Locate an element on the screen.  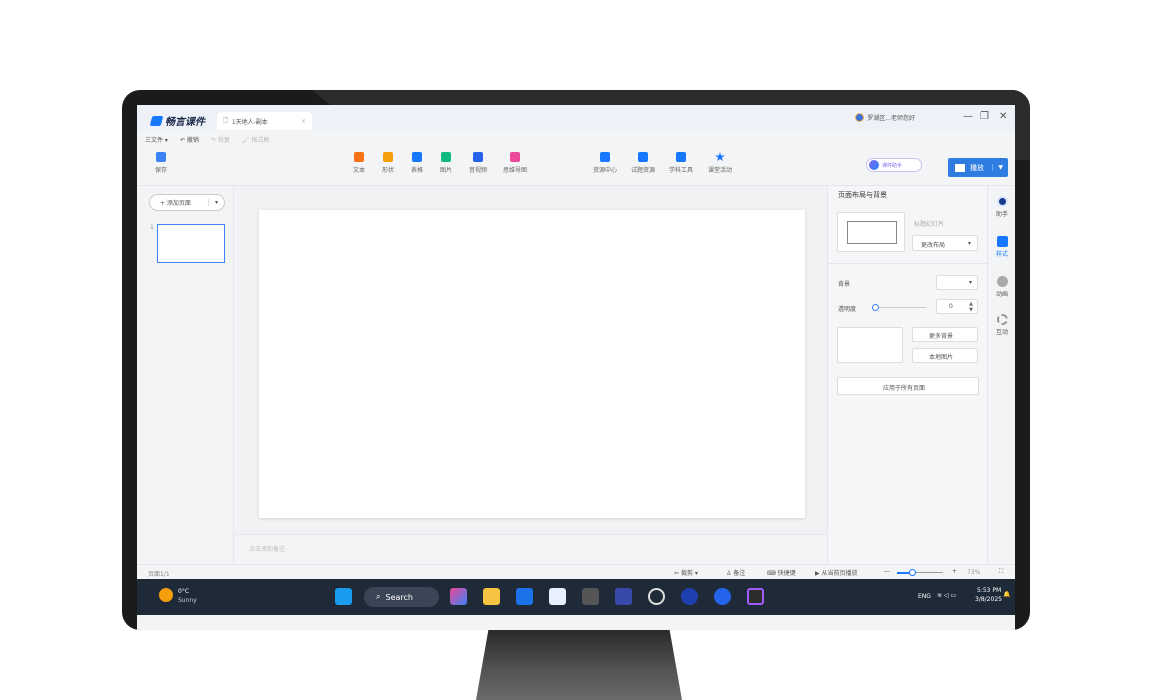
fit-screen-icon: ⛶ is located at coordinates (1001, 572).